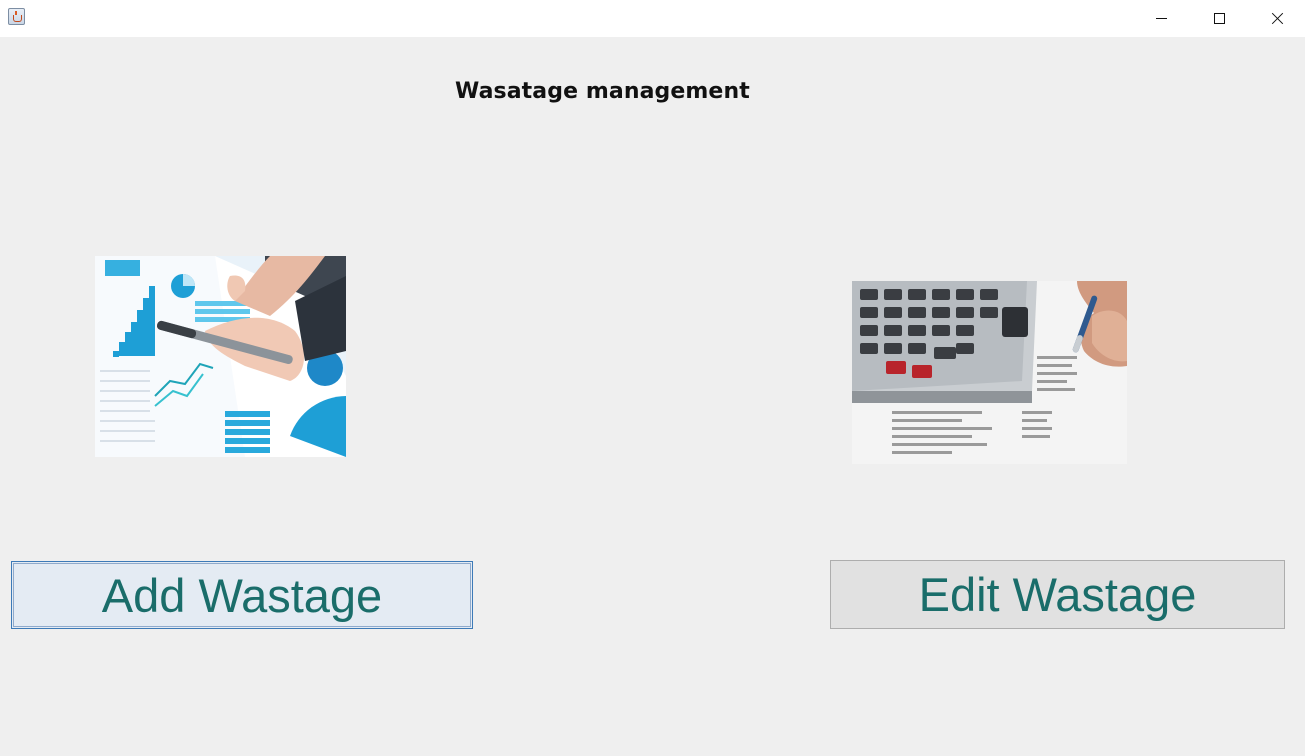  What do you see at coordinates (16, 16) in the screenshot?
I see `java-cup-icon` at bounding box center [16, 16].